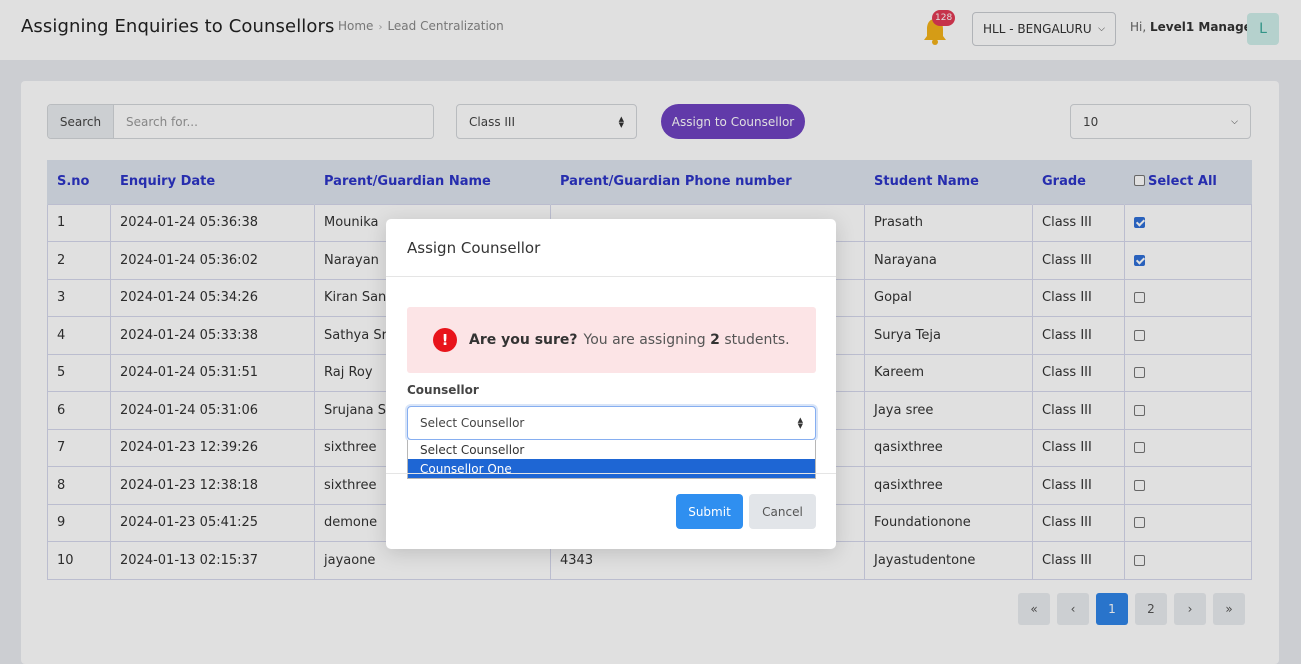 The height and width of the screenshot is (664, 1301). What do you see at coordinates (523, 340) in the screenshot?
I see `alert-title: Are you sure?` at bounding box center [523, 340].